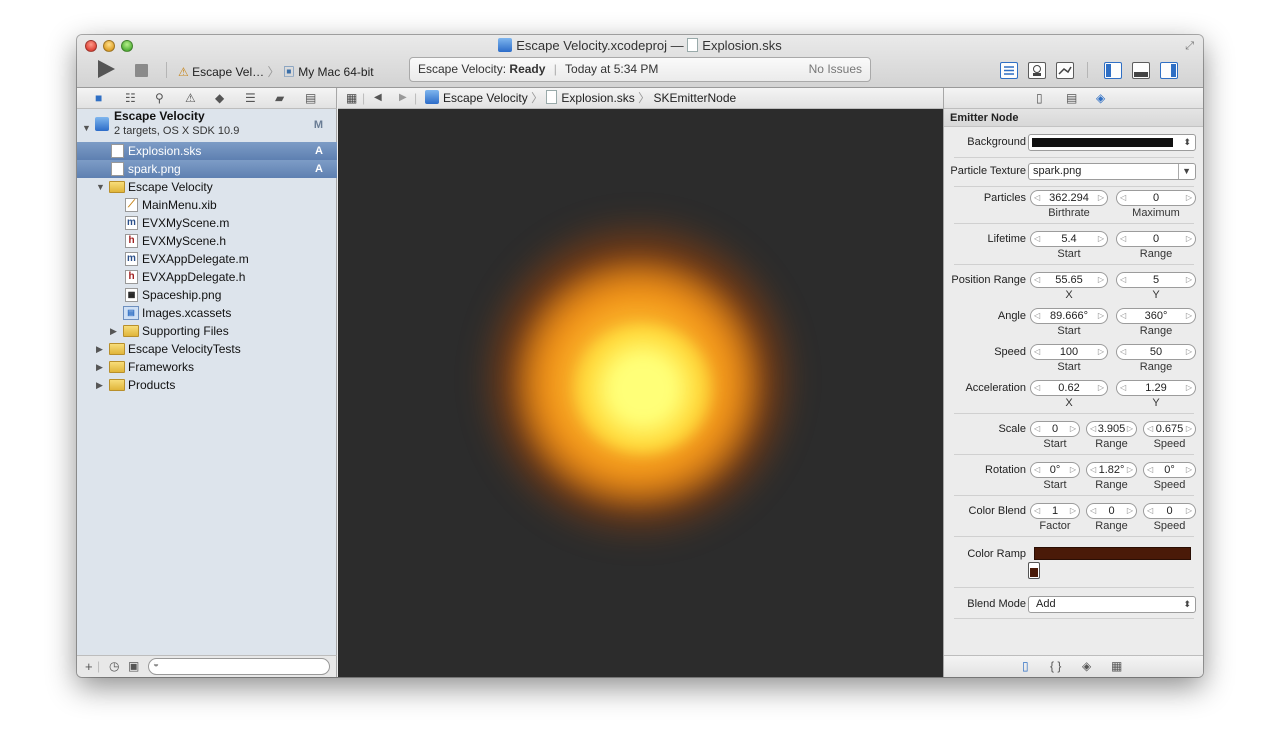  Describe the element at coordinates (1169, 70) in the screenshot. I see `toggle-utilities-button` at that location.